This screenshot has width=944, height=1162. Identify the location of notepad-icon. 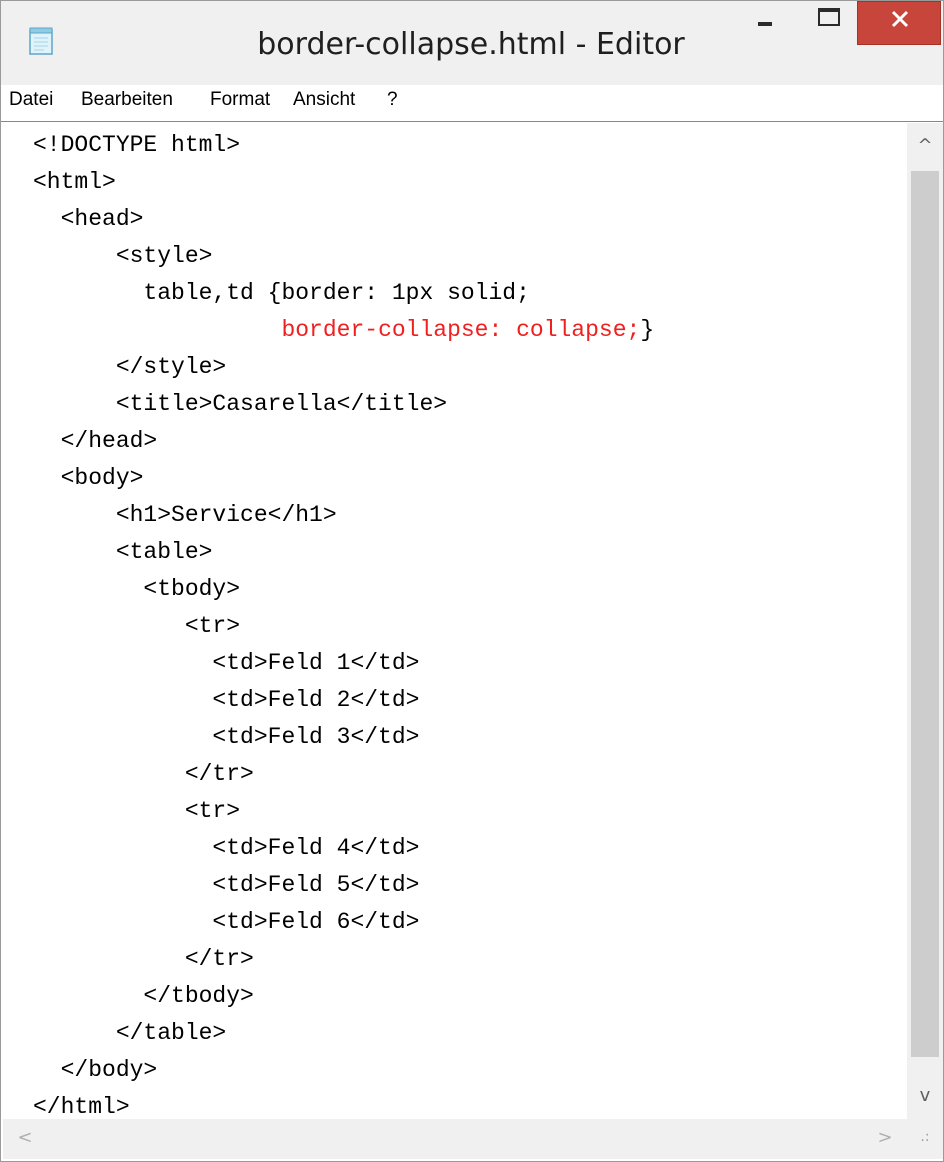
(41, 41).